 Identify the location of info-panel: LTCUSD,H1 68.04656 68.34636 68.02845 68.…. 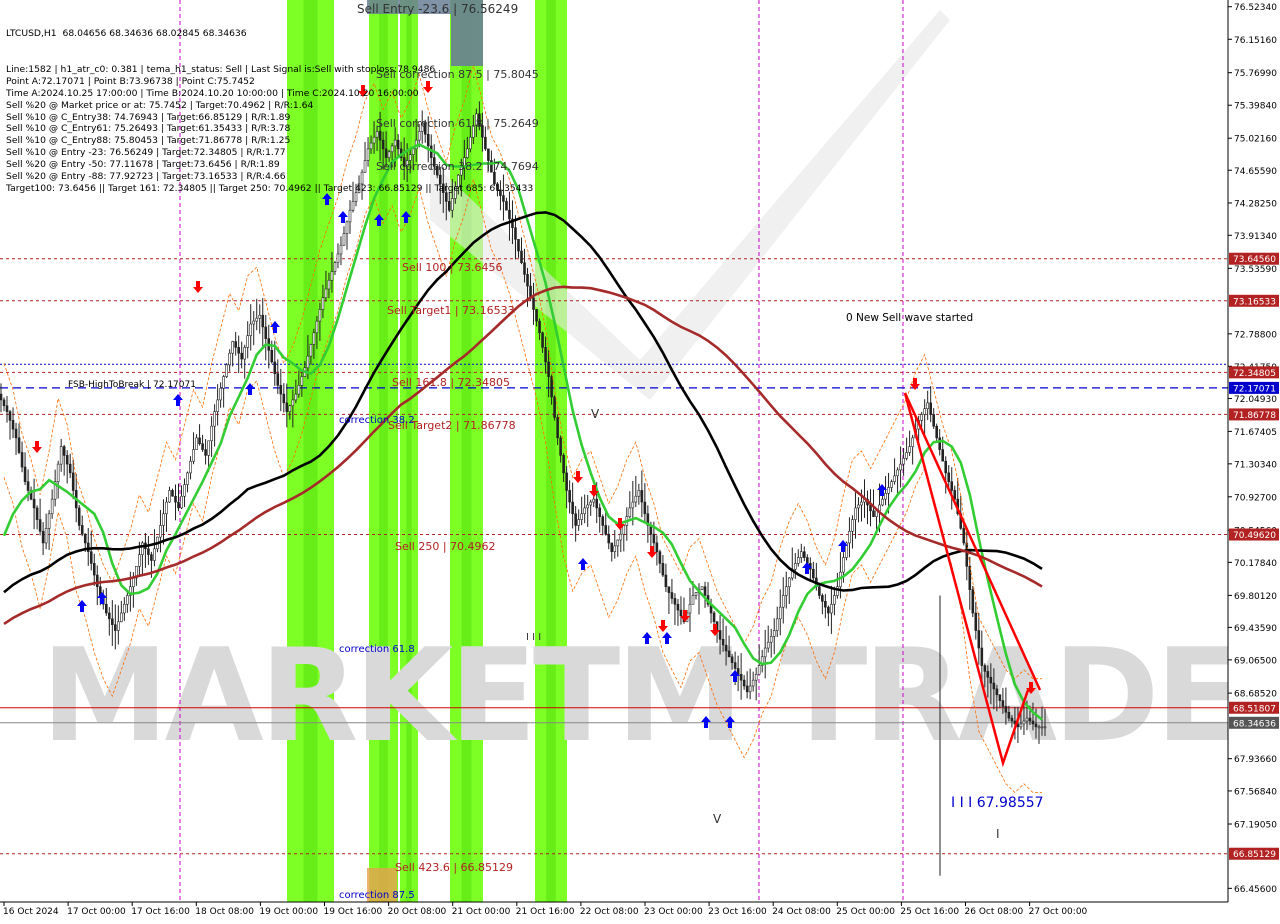
(269, 99).